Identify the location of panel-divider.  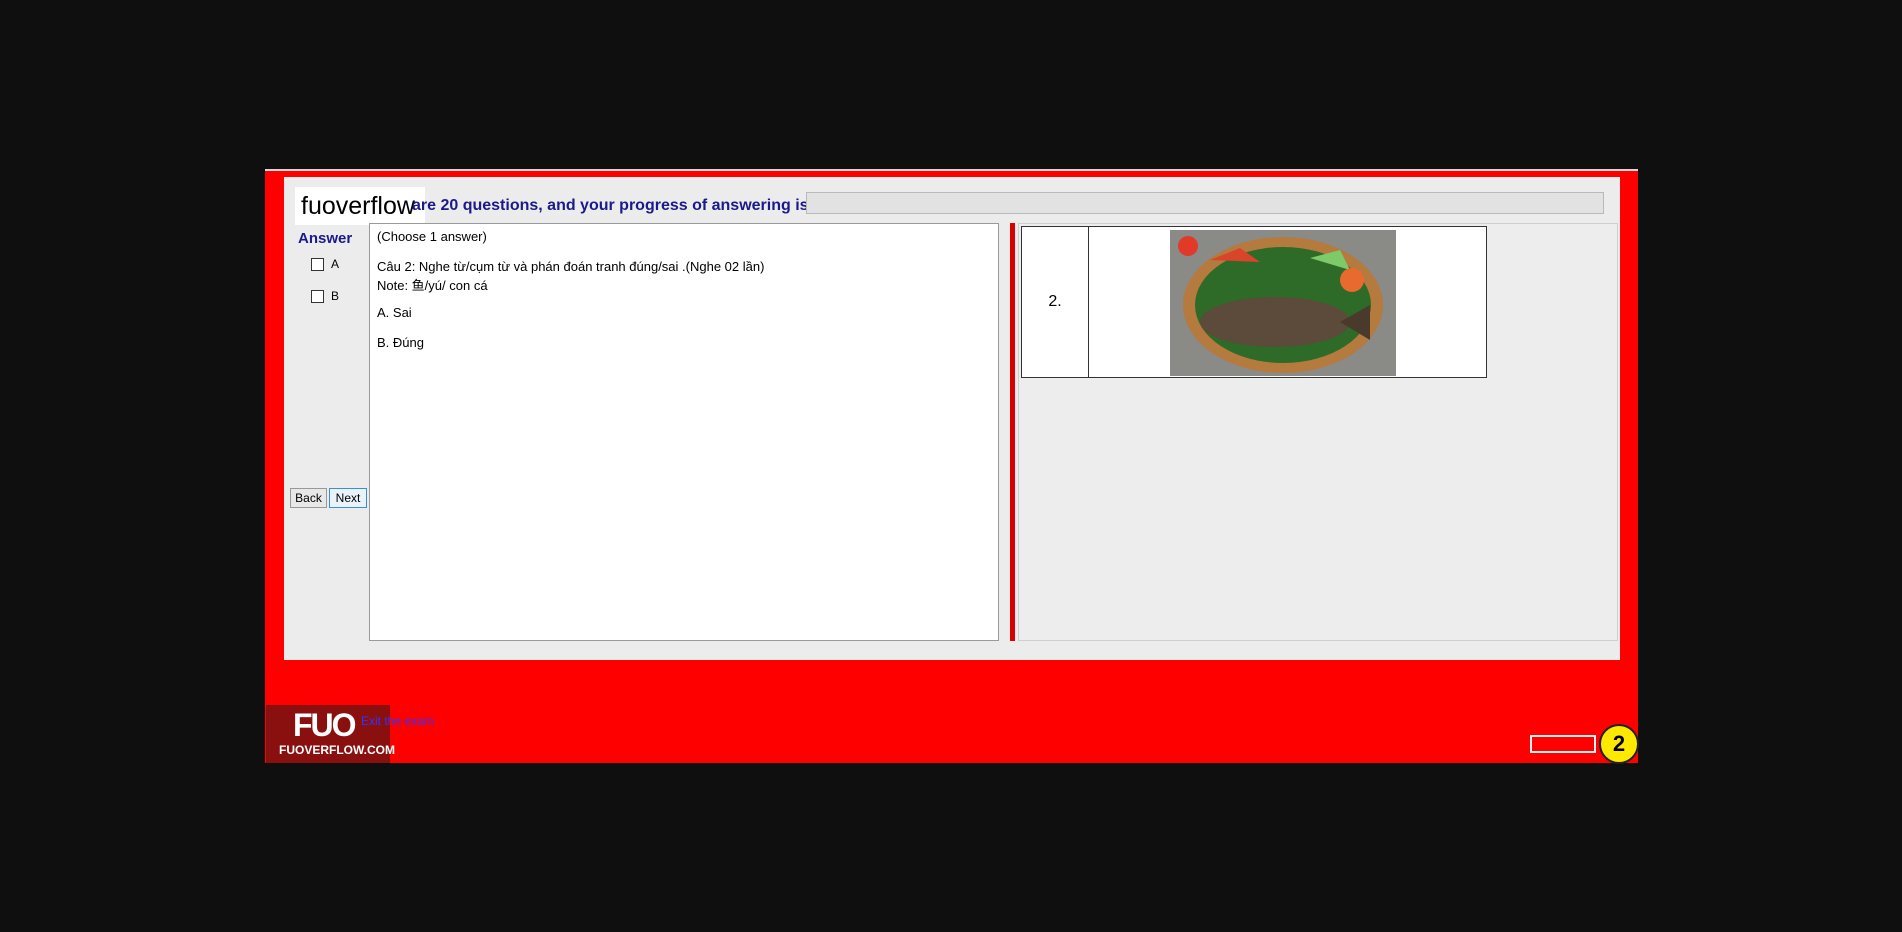
(1012, 432).